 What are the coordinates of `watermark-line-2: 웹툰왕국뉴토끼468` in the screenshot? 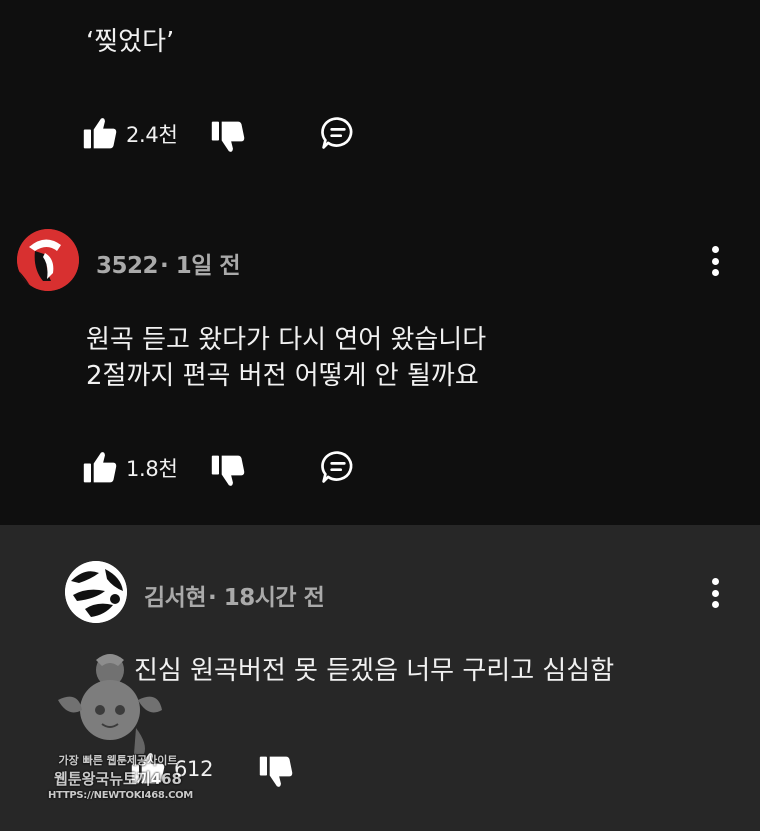 It's located at (118, 779).